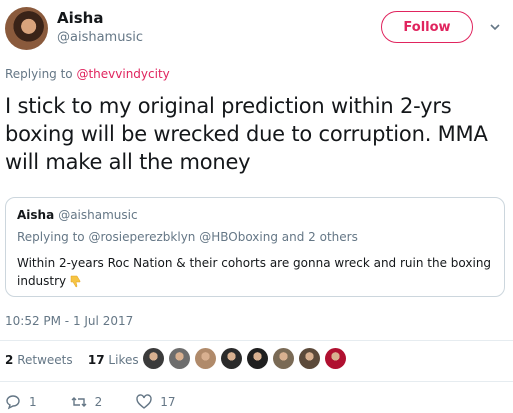 The width and height of the screenshot is (513, 413). What do you see at coordinates (79, 402) in the screenshot?
I see `retweet-icon` at bounding box center [79, 402].